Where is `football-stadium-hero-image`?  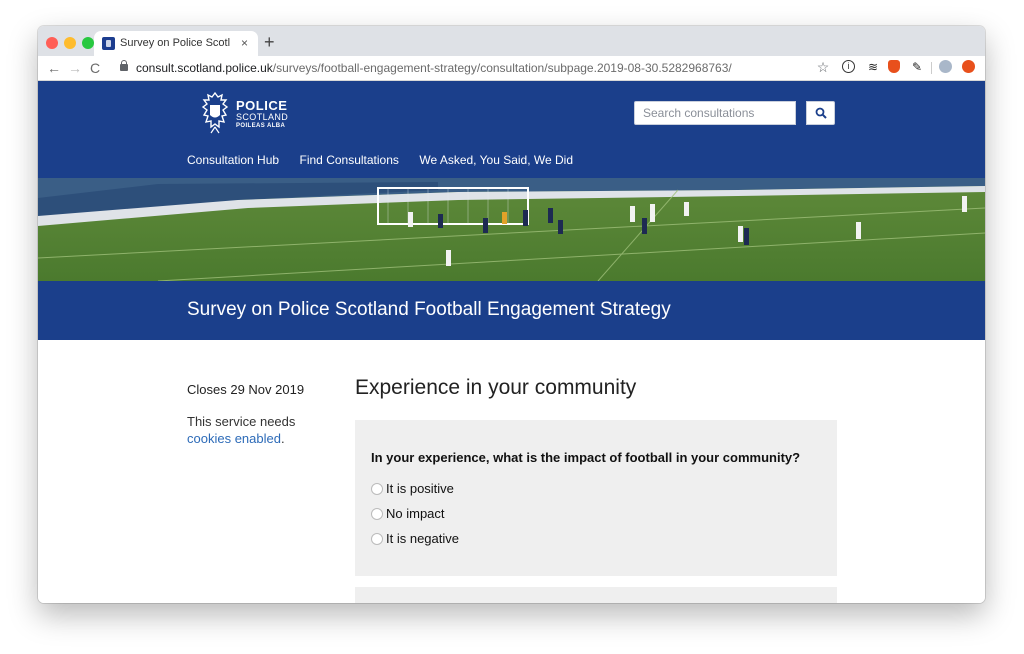 football-stadium-hero-image is located at coordinates (511, 229).